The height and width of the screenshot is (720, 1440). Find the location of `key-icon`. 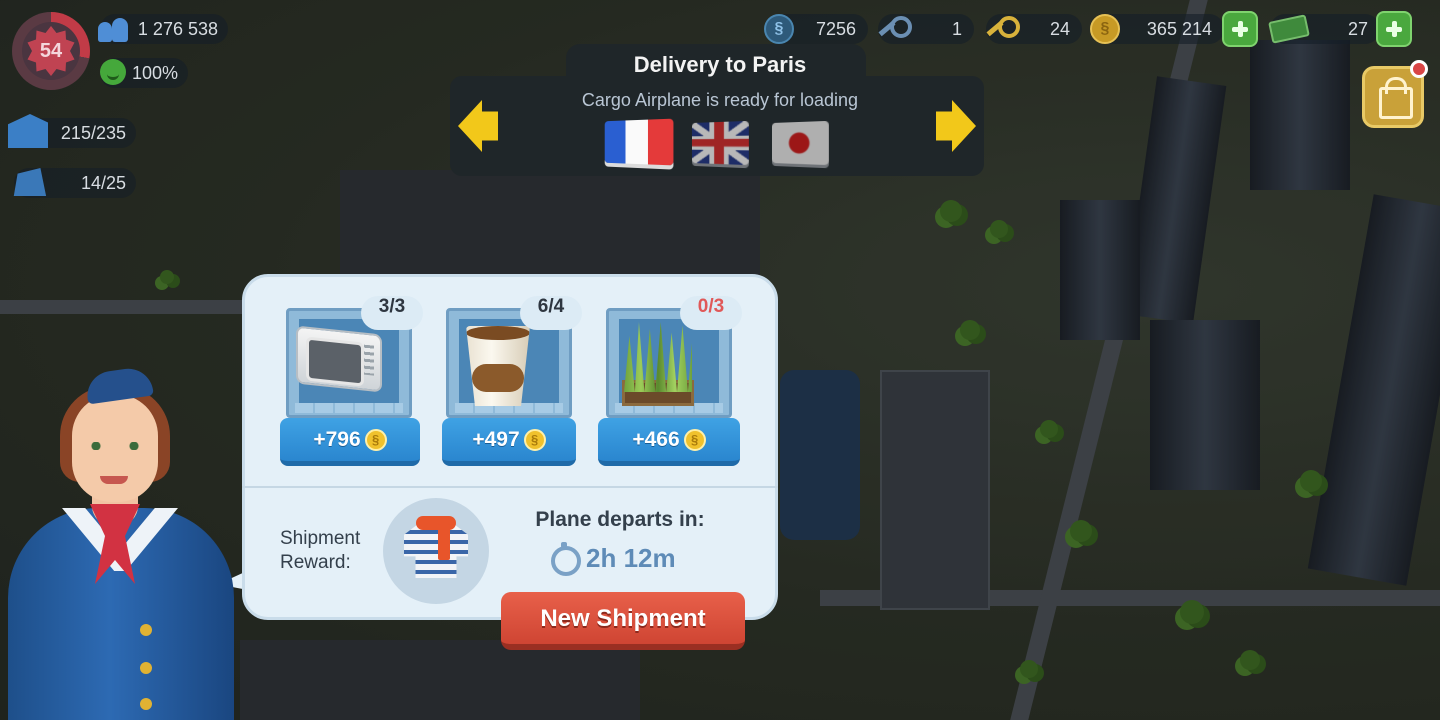

key-icon is located at coordinates (1002, 29).